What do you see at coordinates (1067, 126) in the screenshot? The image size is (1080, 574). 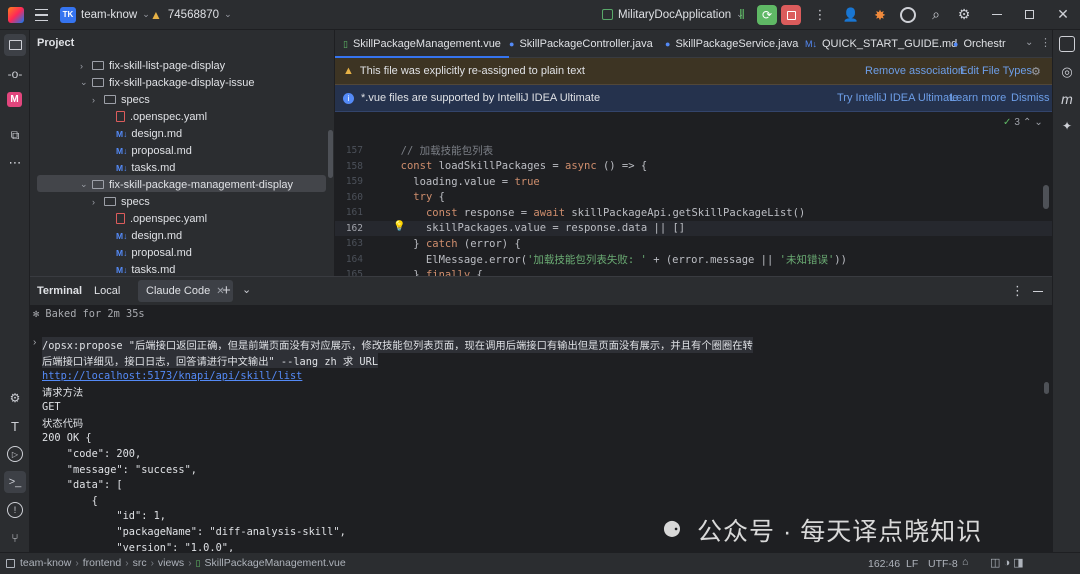 I see `copilot-icon: ✦` at bounding box center [1067, 126].